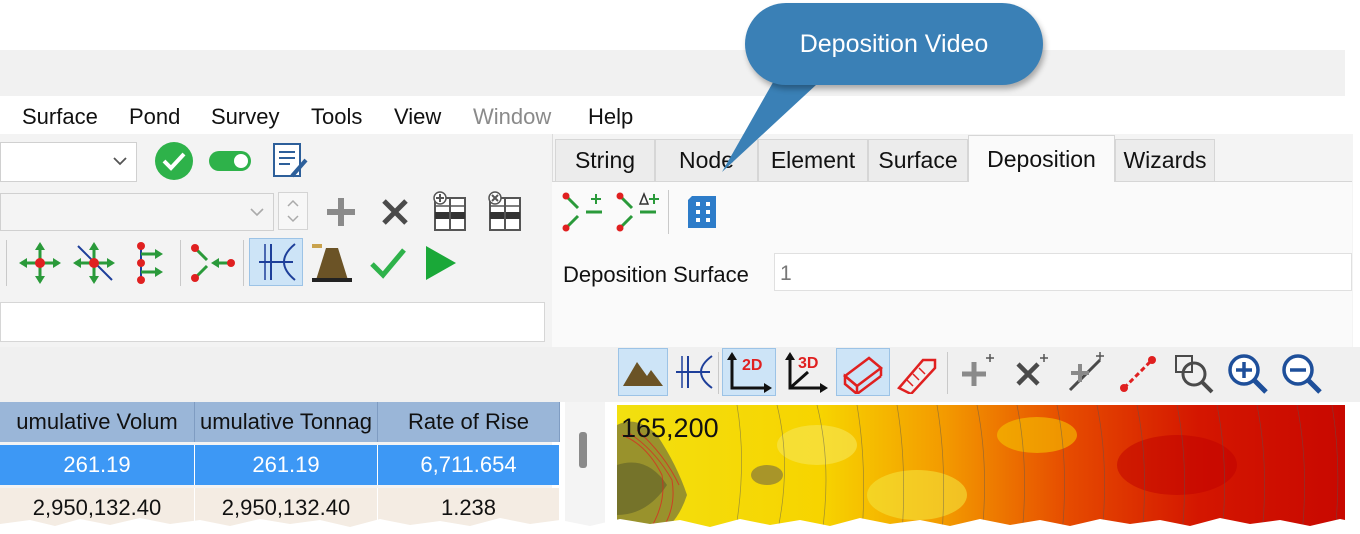 The width and height of the screenshot is (1360, 534). I want to click on tab-surface: Surface, so click(918, 160).